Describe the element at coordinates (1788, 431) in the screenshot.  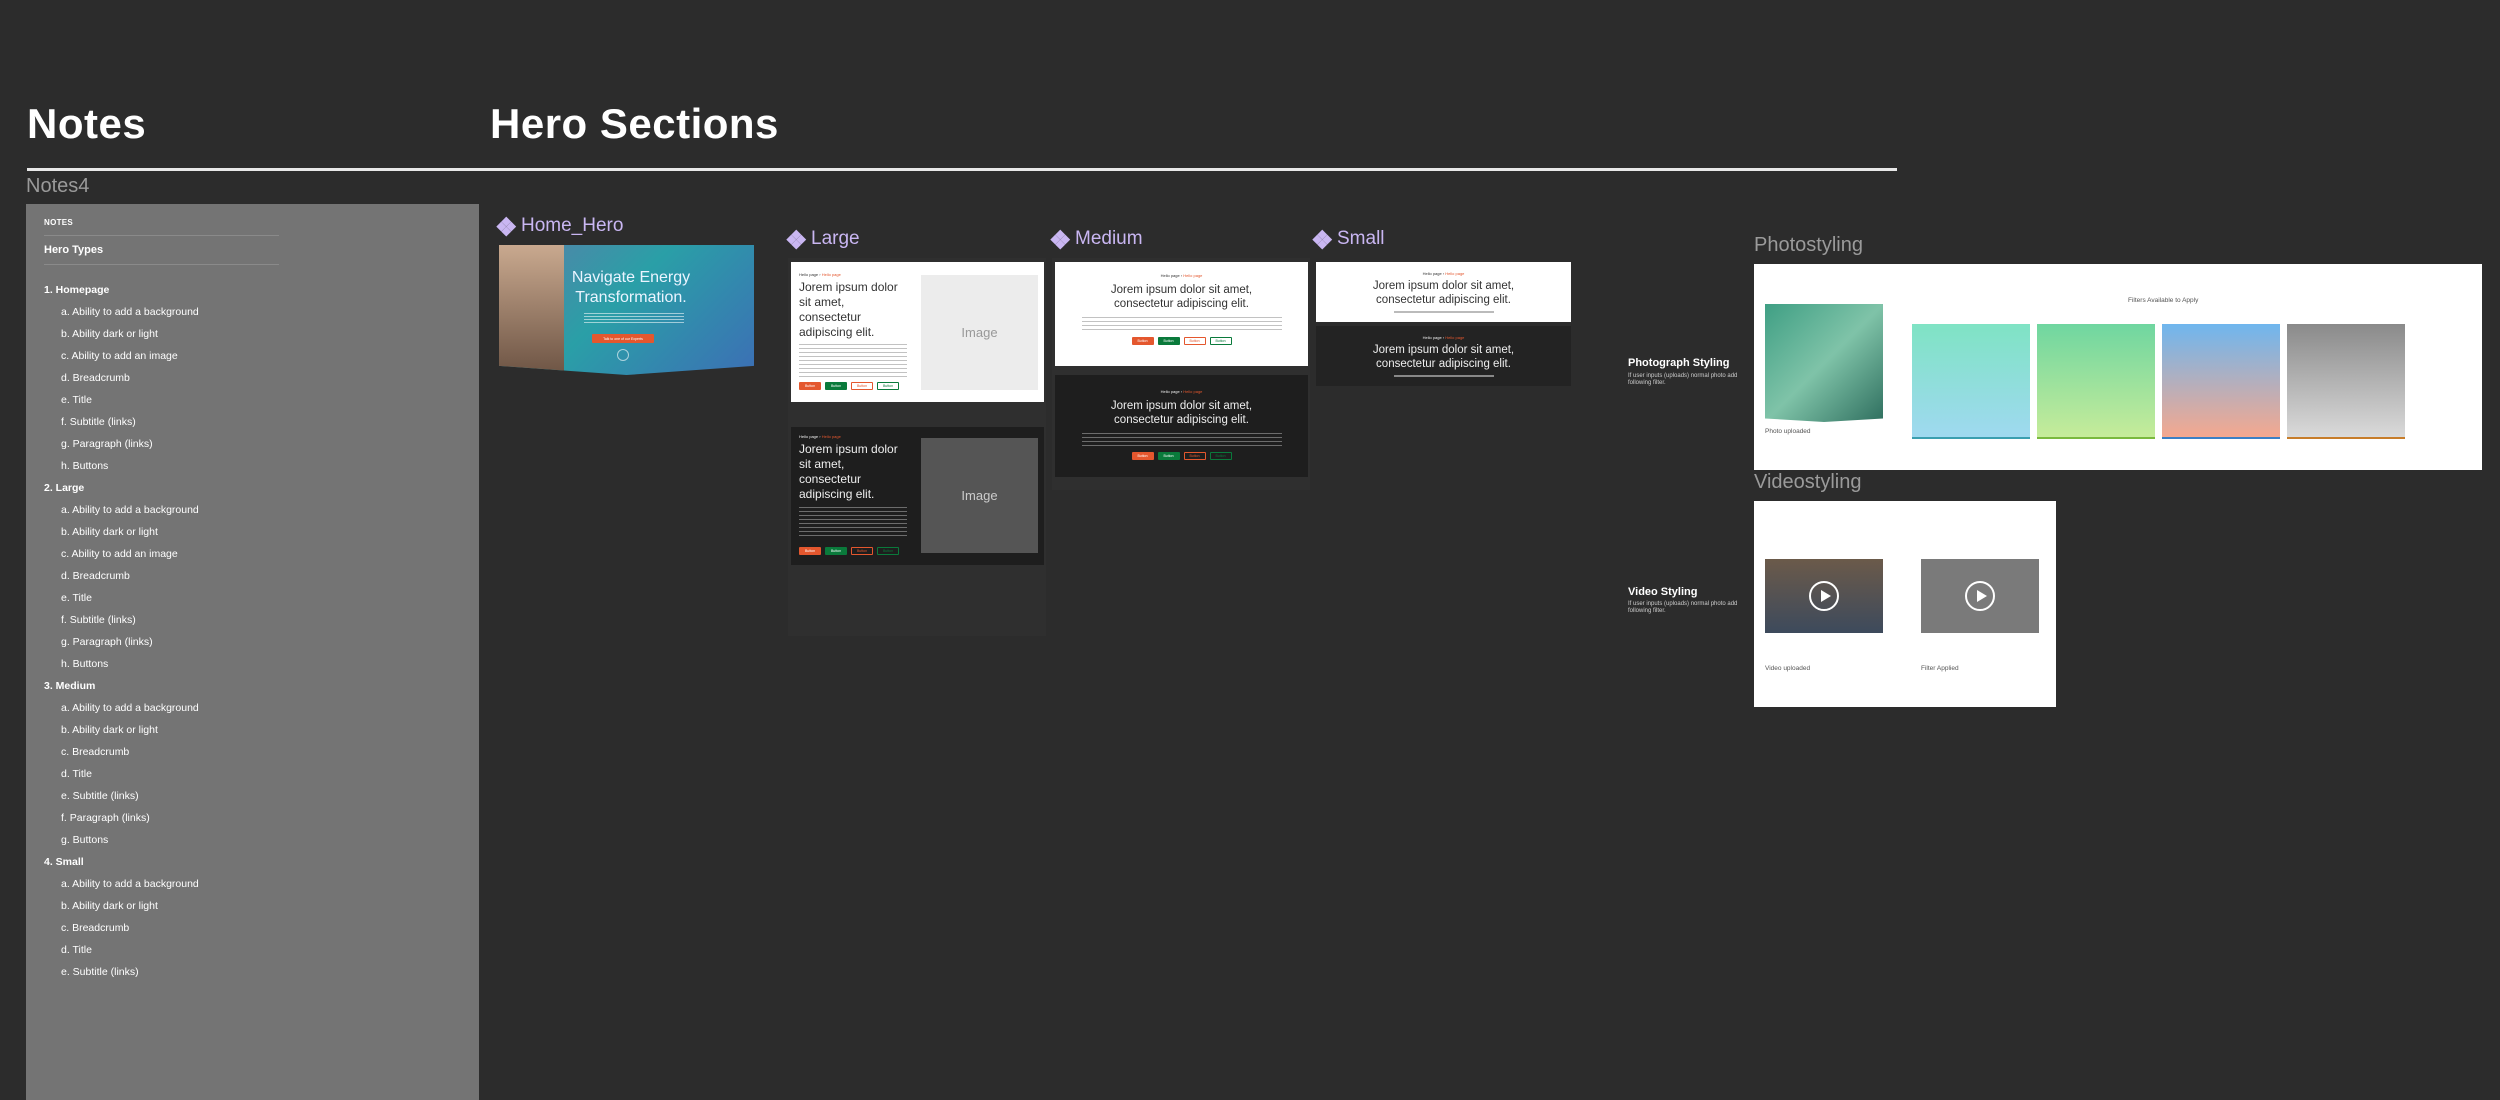
I see `photo-uploaded-caption: Photo uploaded` at that location.